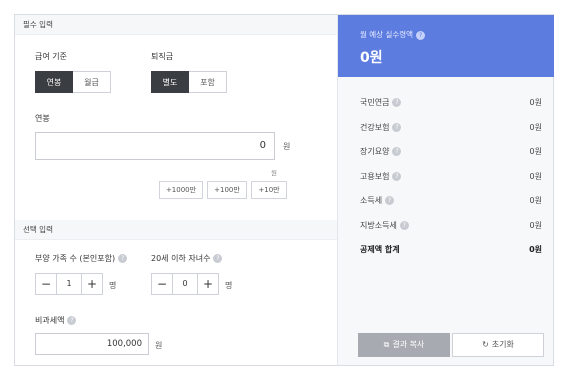  Describe the element at coordinates (451, 250) in the screenshot. I see `deduction-total-row: 공제액 합계 0원` at that location.